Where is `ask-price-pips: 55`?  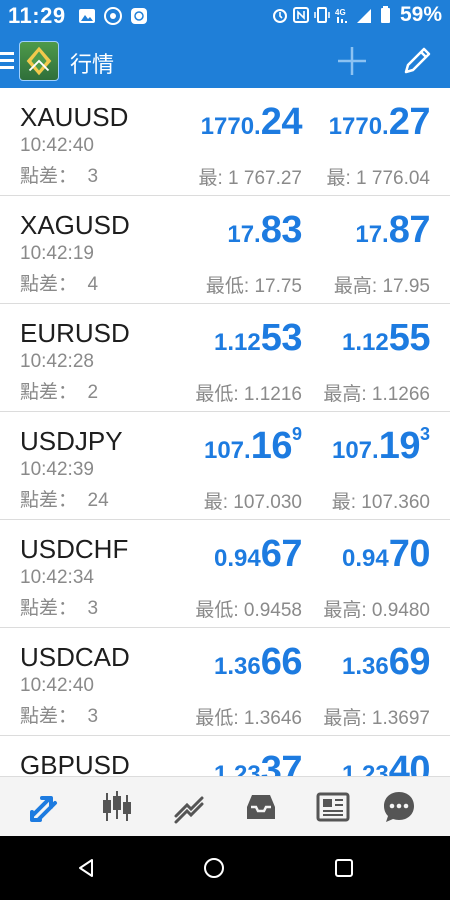
ask-price-pips: 55 is located at coordinates (409, 338).